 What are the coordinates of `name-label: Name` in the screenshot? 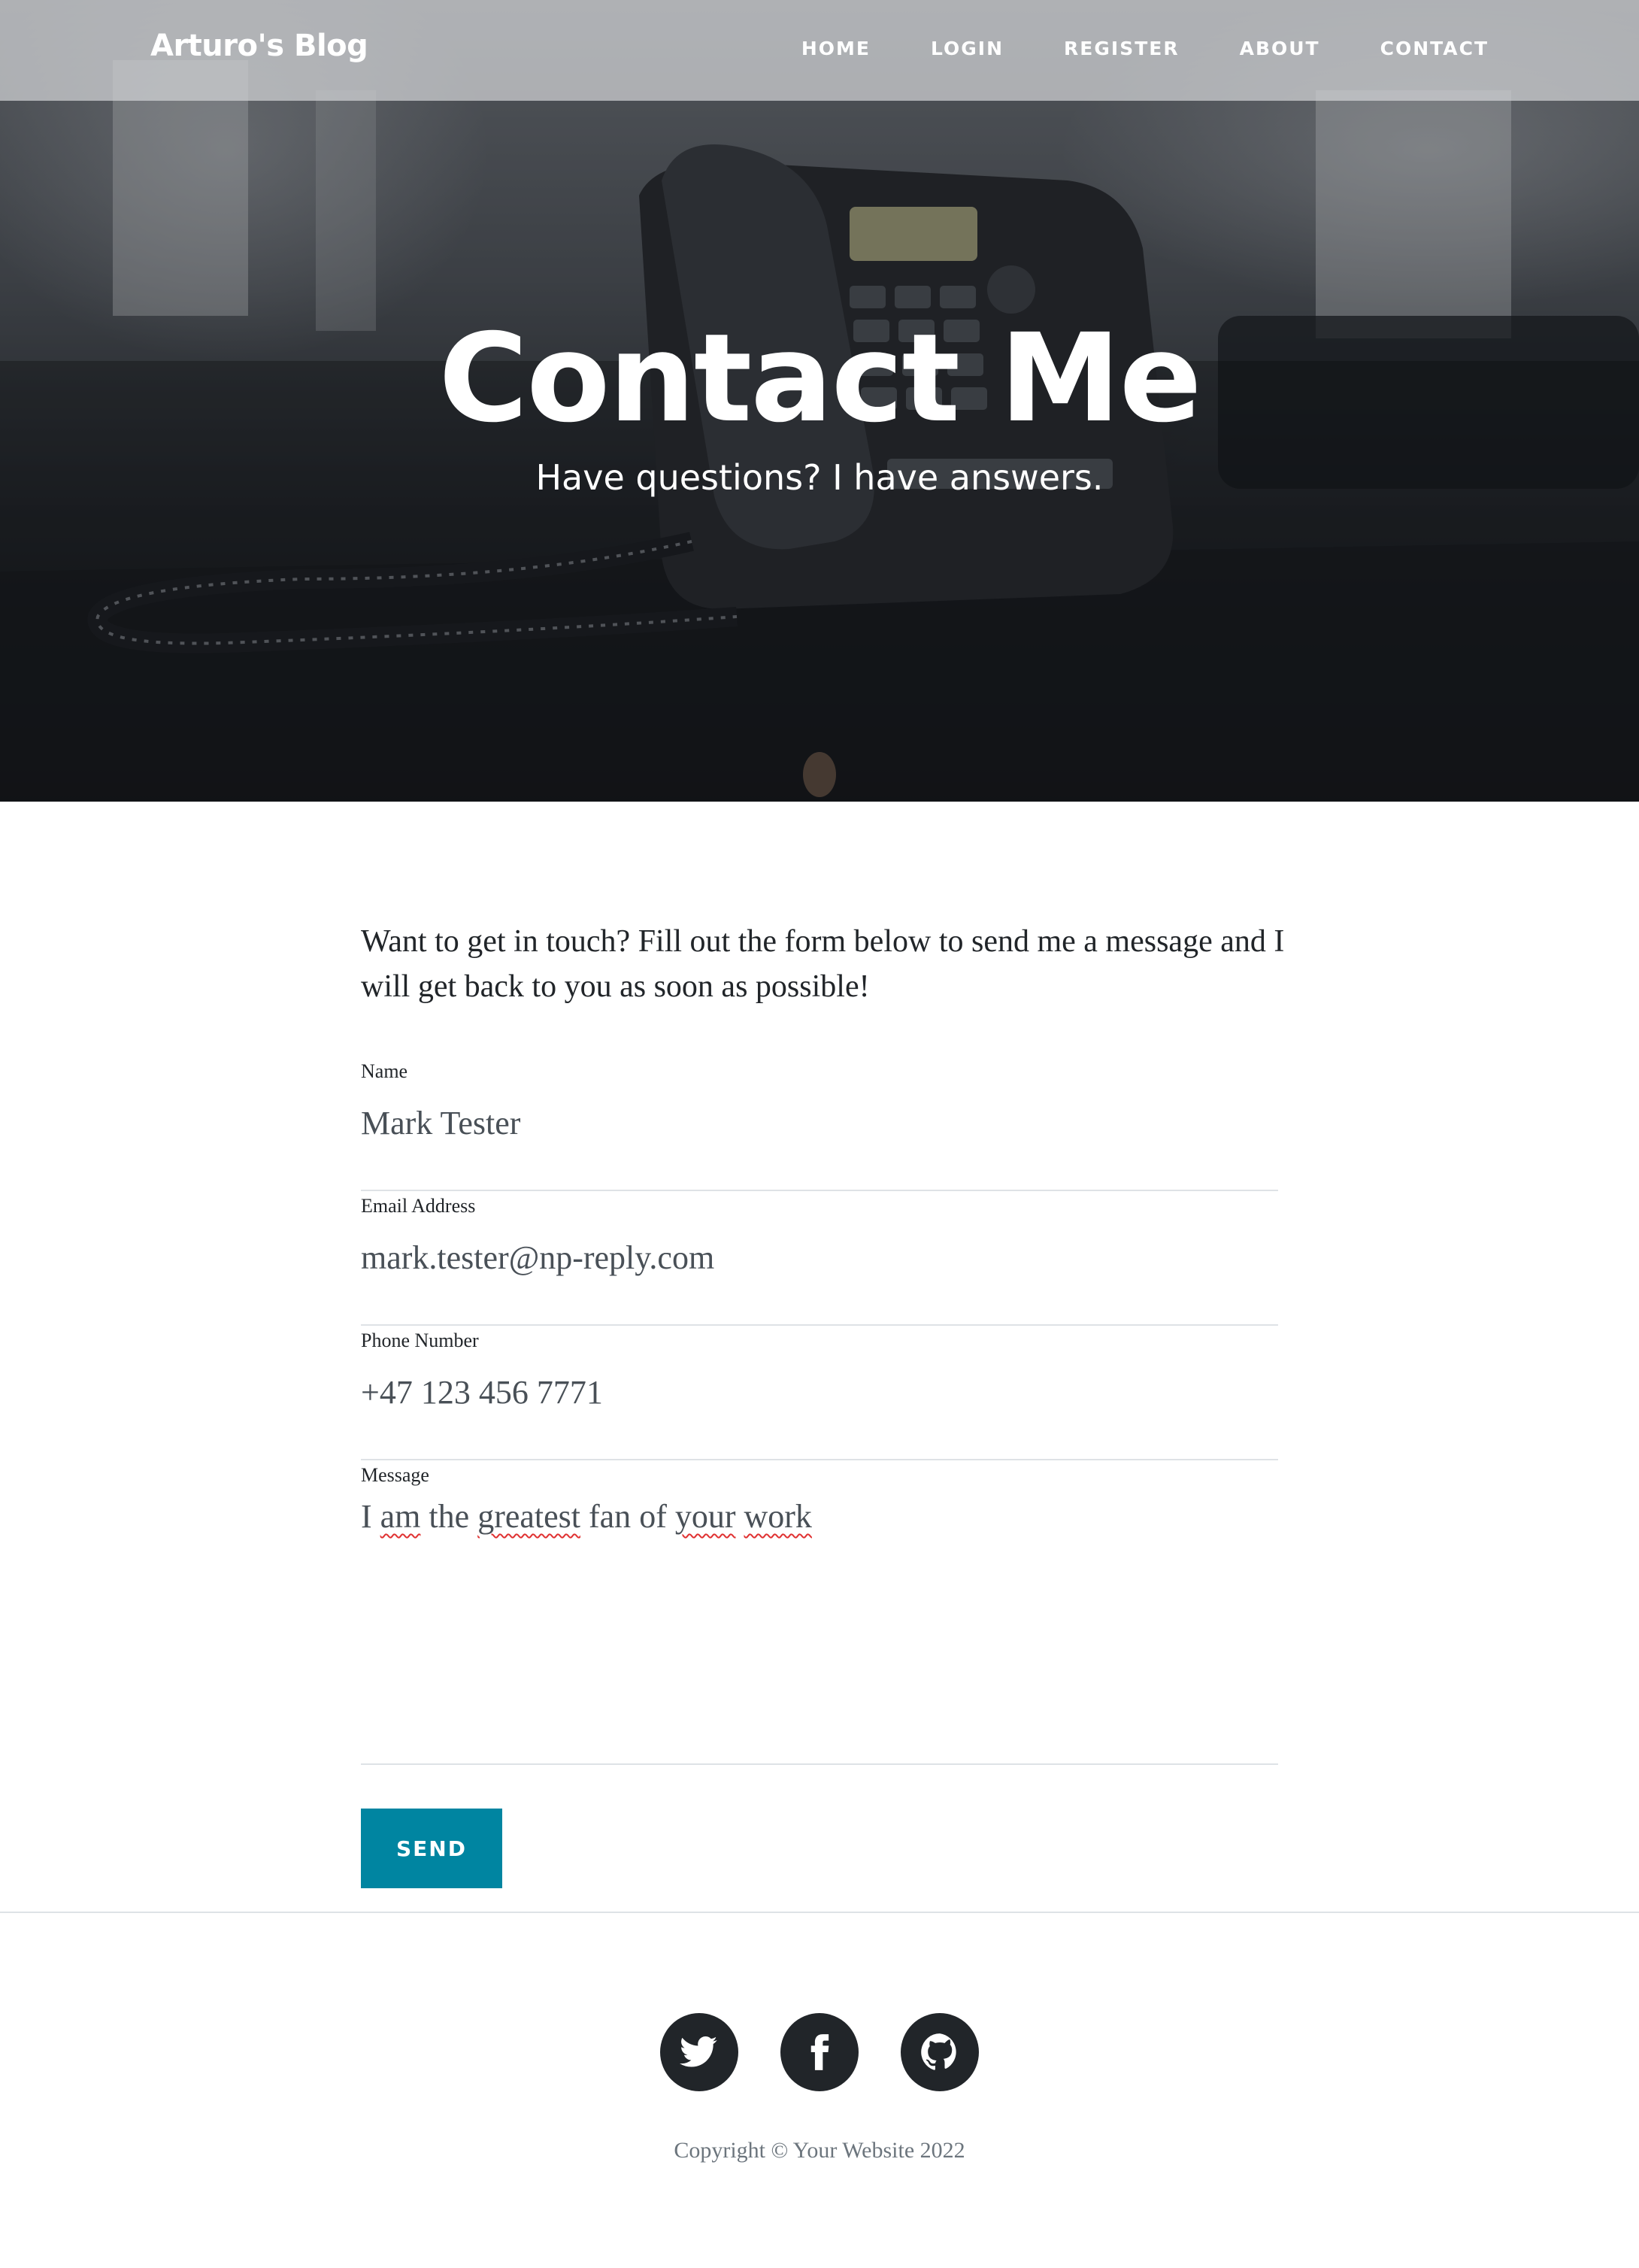 It's located at (384, 1071).